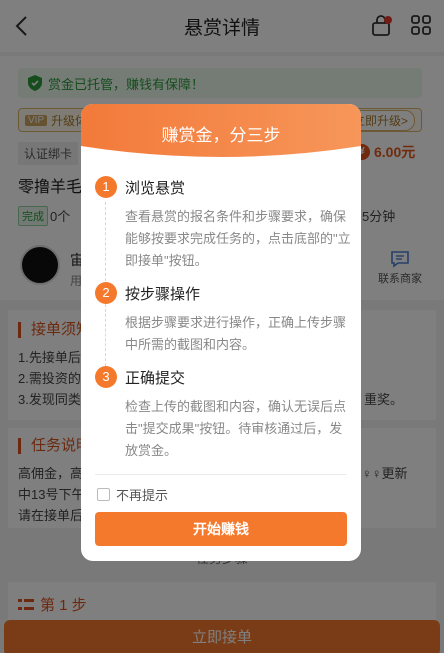 The width and height of the screenshot is (444, 653). I want to click on modal-divider, so click(221, 474).